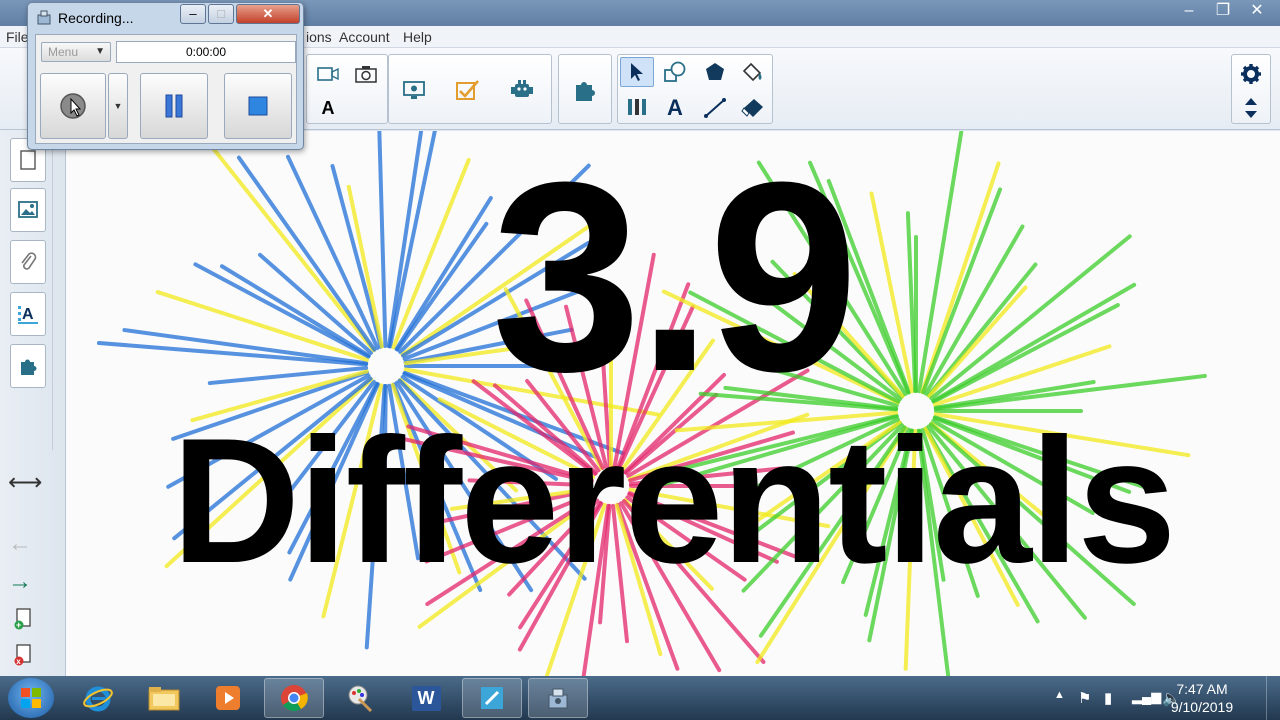 This screenshot has width=1280, height=720. What do you see at coordinates (268, 14) in the screenshot?
I see `recording-close-button: ✕` at bounding box center [268, 14].